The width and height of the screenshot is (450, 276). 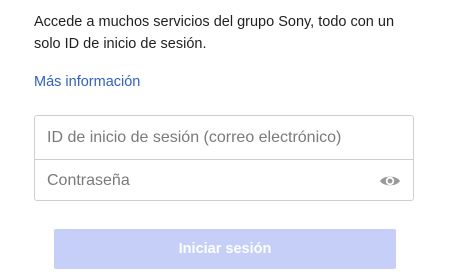 I want to click on signin-id-input, so click(x=224, y=137).